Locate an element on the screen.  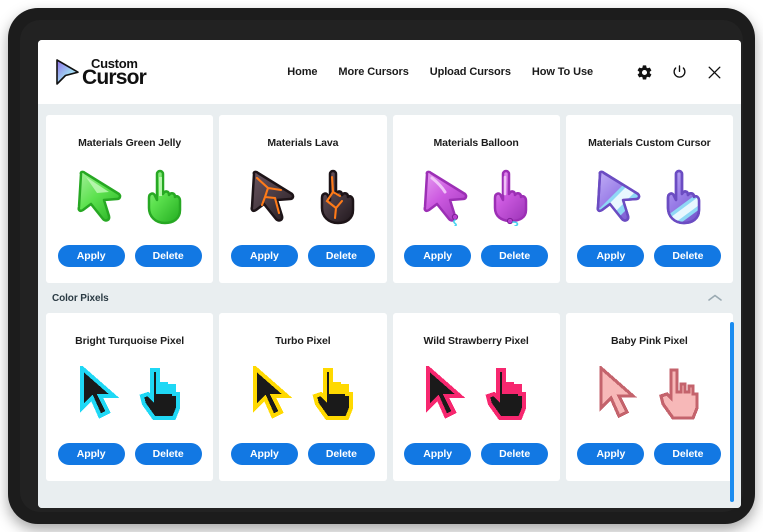
brand-wordmark: Custom Cursor is located at coordinates (114, 73).